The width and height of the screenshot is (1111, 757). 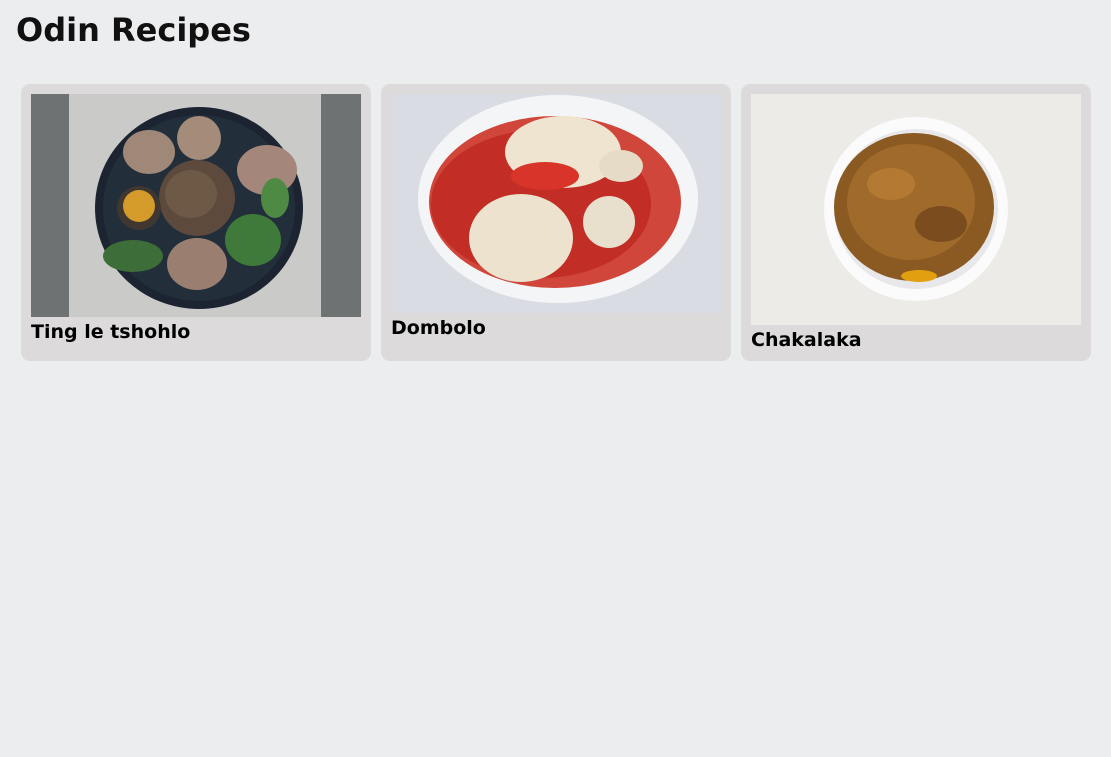 I want to click on page-title: Odin Recipes, so click(x=133, y=30).